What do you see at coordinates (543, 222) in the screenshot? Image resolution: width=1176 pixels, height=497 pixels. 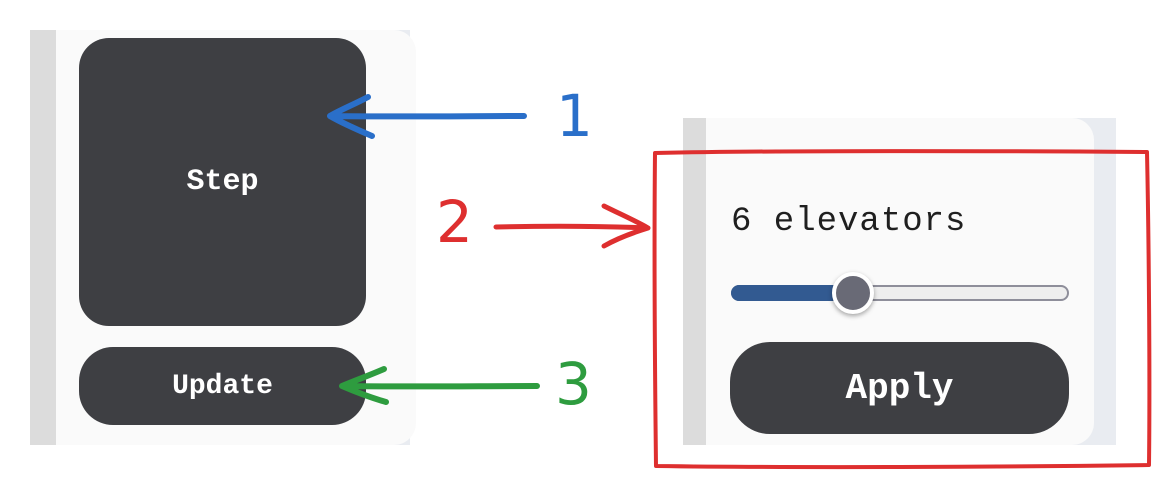 I see `annotation-arrow-2: 2` at bounding box center [543, 222].